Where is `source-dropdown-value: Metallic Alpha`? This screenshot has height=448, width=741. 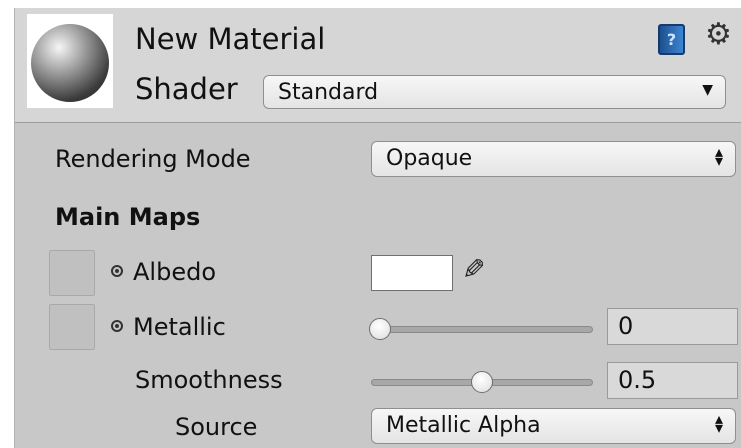 source-dropdown-value: Metallic Alpha is located at coordinates (463, 425).